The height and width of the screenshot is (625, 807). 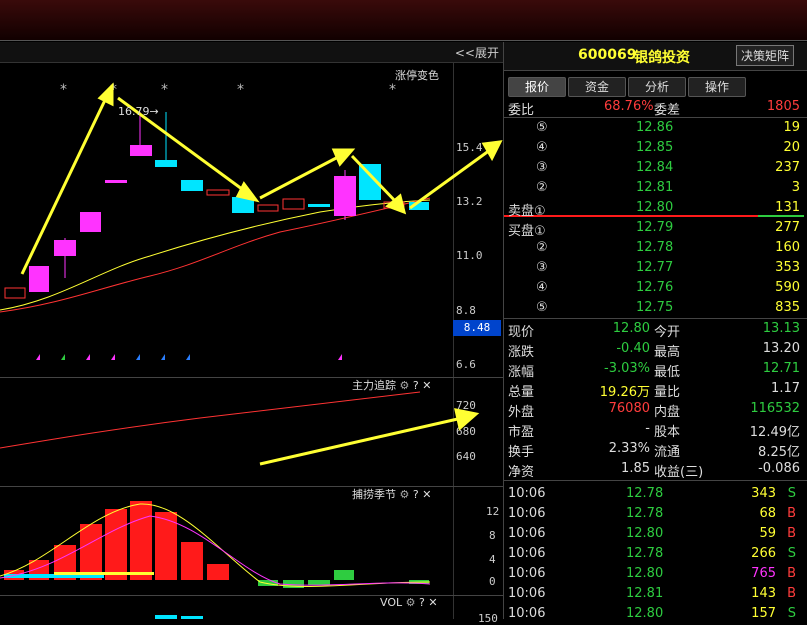 What do you see at coordinates (597, 87) in the screenshot?
I see `tab-funds: 资金` at bounding box center [597, 87].